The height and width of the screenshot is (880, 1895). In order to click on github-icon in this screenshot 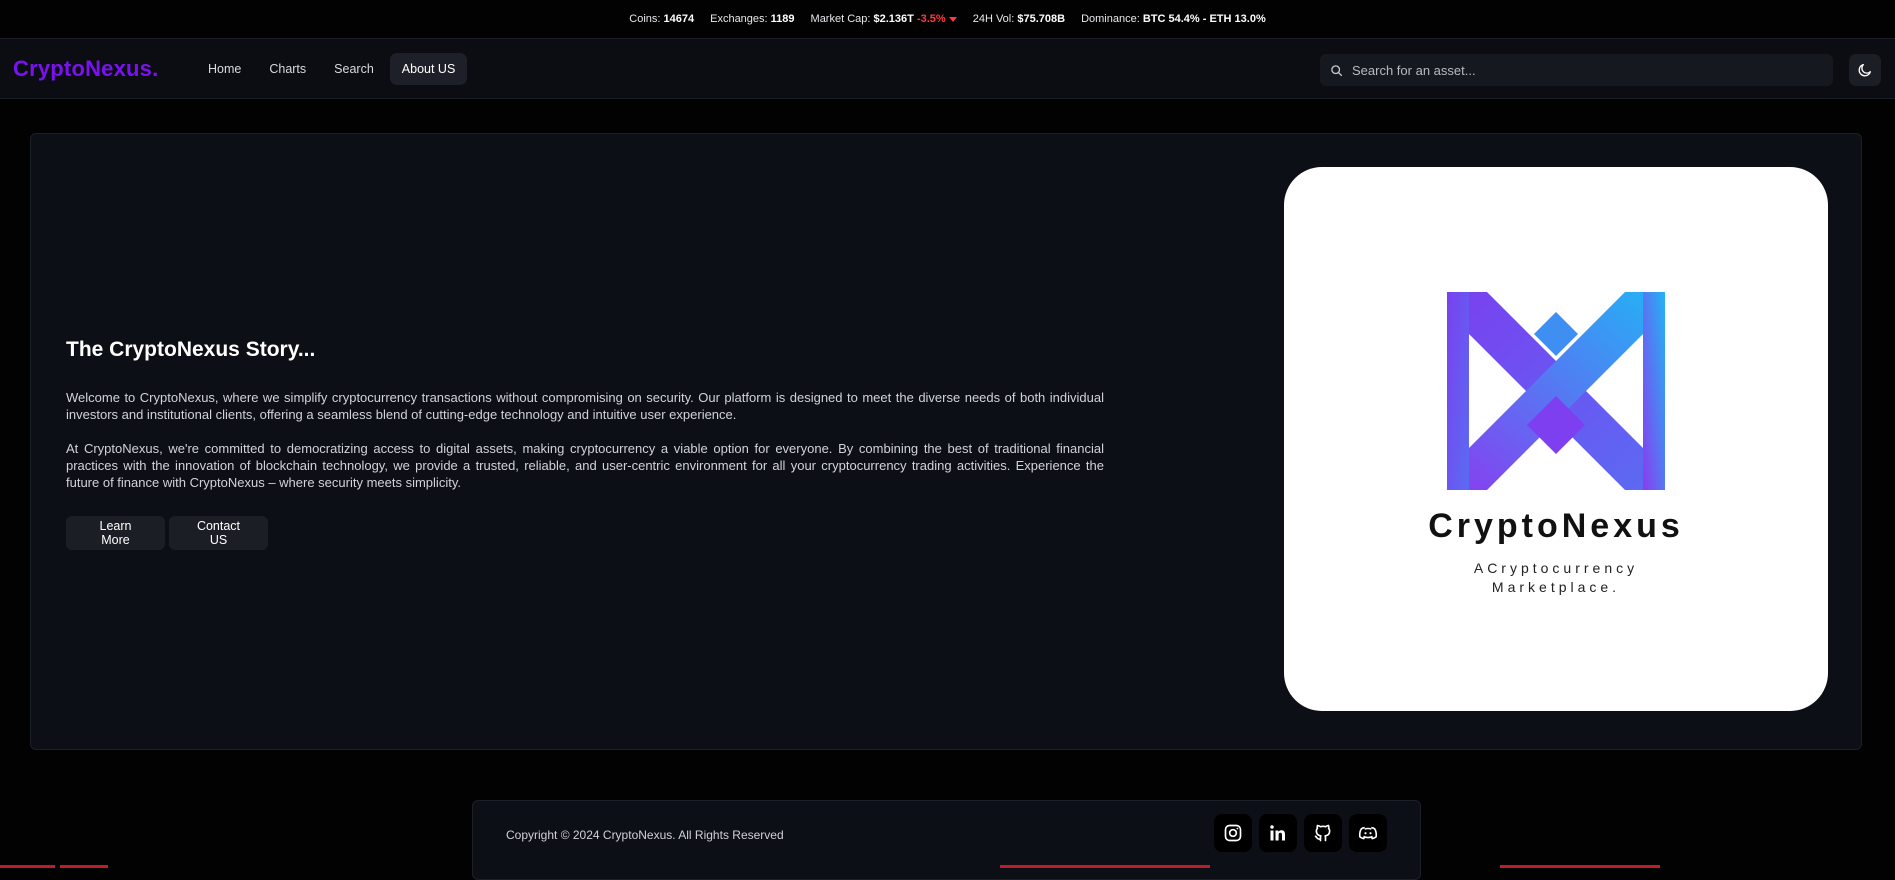, I will do `click(1322, 833)`.